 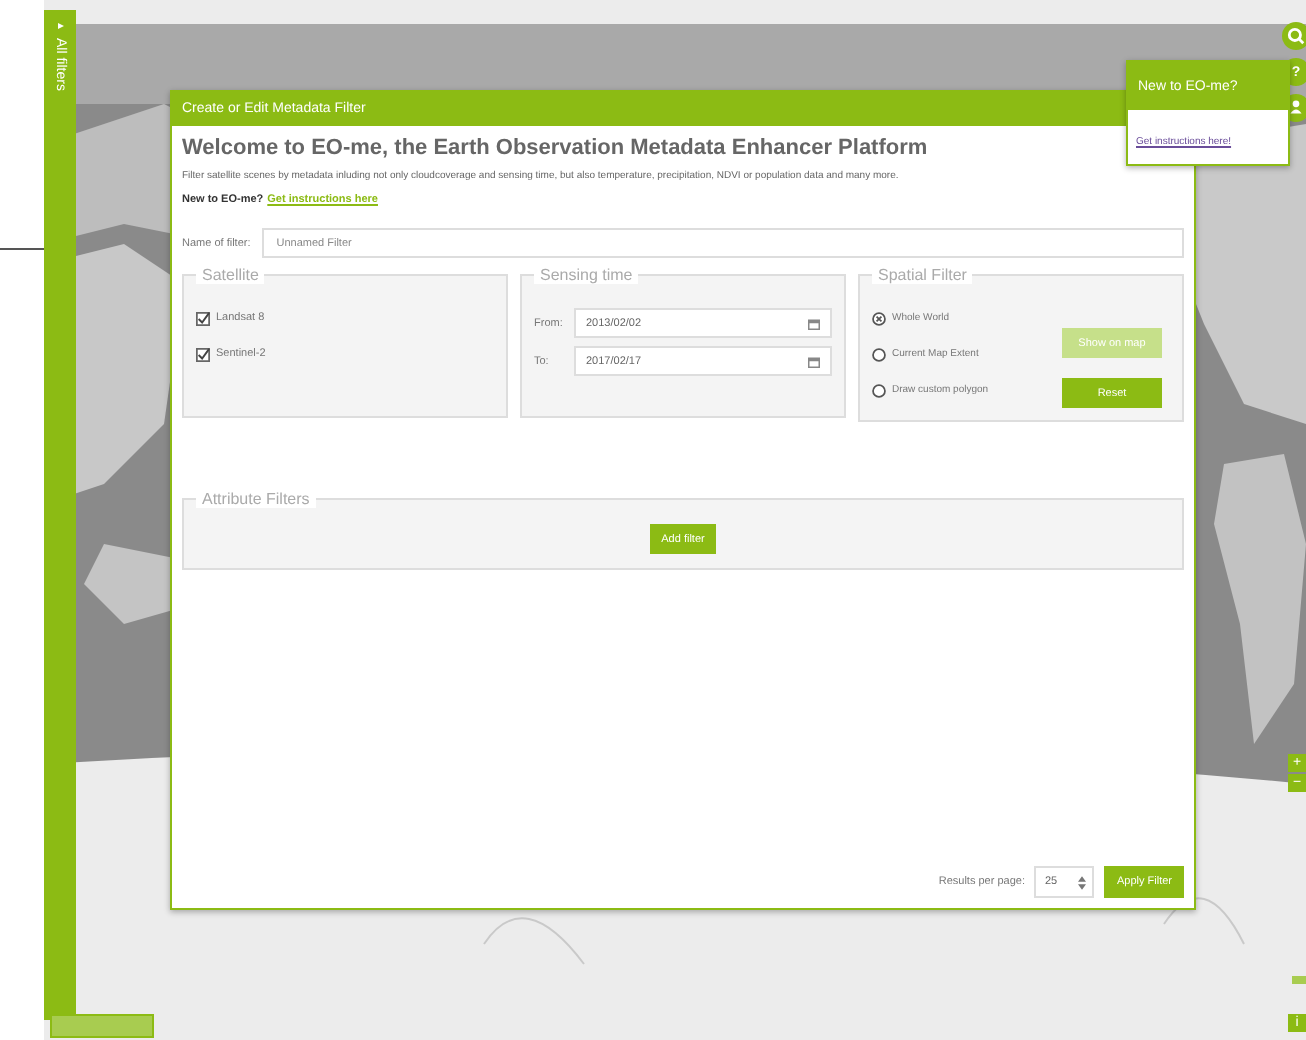 What do you see at coordinates (1294, 36) in the screenshot?
I see `search-icon` at bounding box center [1294, 36].